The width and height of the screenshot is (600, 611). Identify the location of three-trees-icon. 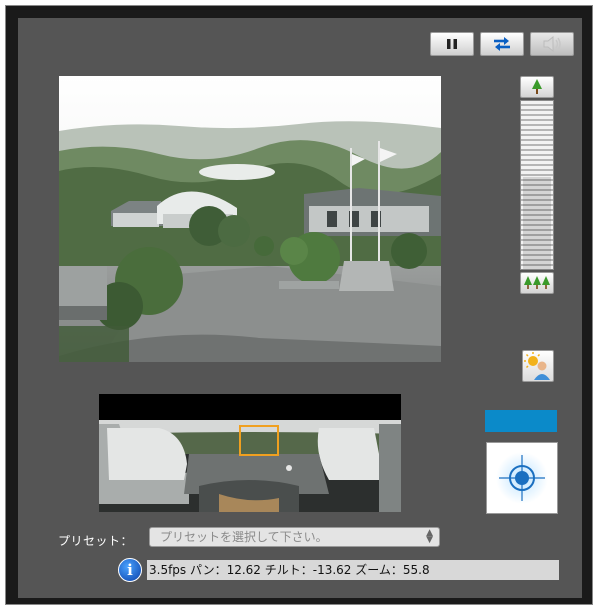
(537, 282).